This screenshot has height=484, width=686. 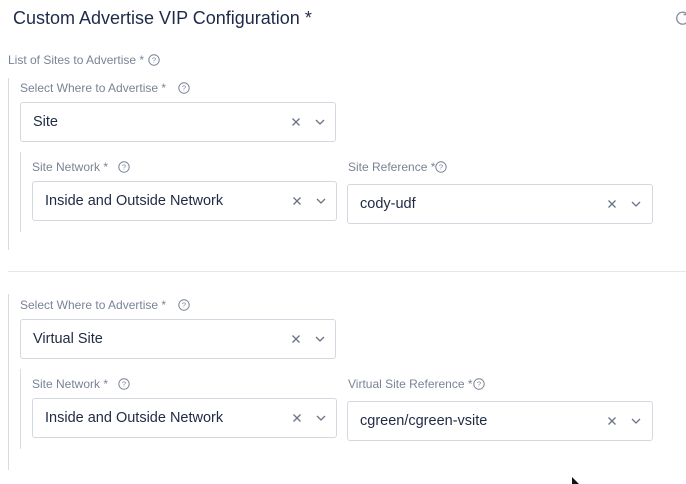 What do you see at coordinates (392, 167) in the screenshot?
I see `reference-label-text: Site Reference *` at bounding box center [392, 167].